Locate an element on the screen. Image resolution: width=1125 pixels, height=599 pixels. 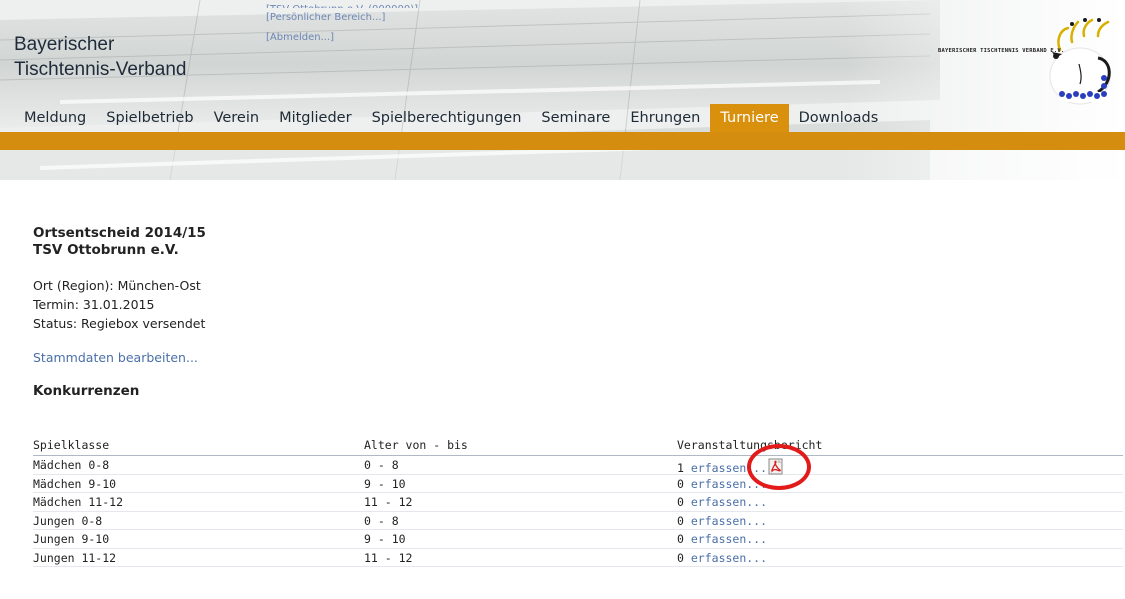
bttv-logo: BAYERISCHER TISCHTENNIS VERBAND E.V. is located at coordinates (1022, 62).